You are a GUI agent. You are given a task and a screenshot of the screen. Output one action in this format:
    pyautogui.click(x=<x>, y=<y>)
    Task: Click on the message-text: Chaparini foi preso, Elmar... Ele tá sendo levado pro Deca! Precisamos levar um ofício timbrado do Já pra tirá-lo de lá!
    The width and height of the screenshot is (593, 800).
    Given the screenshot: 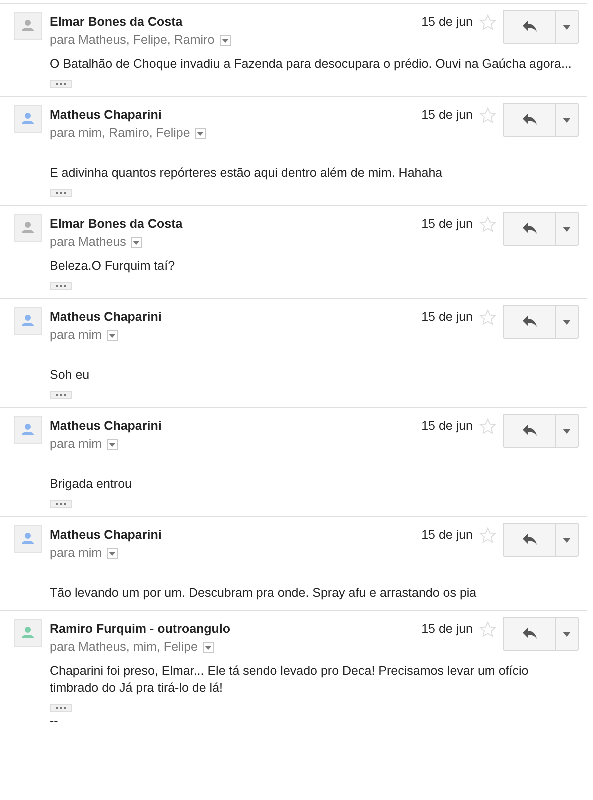 What is the action you would take?
    pyautogui.click(x=290, y=680)
    